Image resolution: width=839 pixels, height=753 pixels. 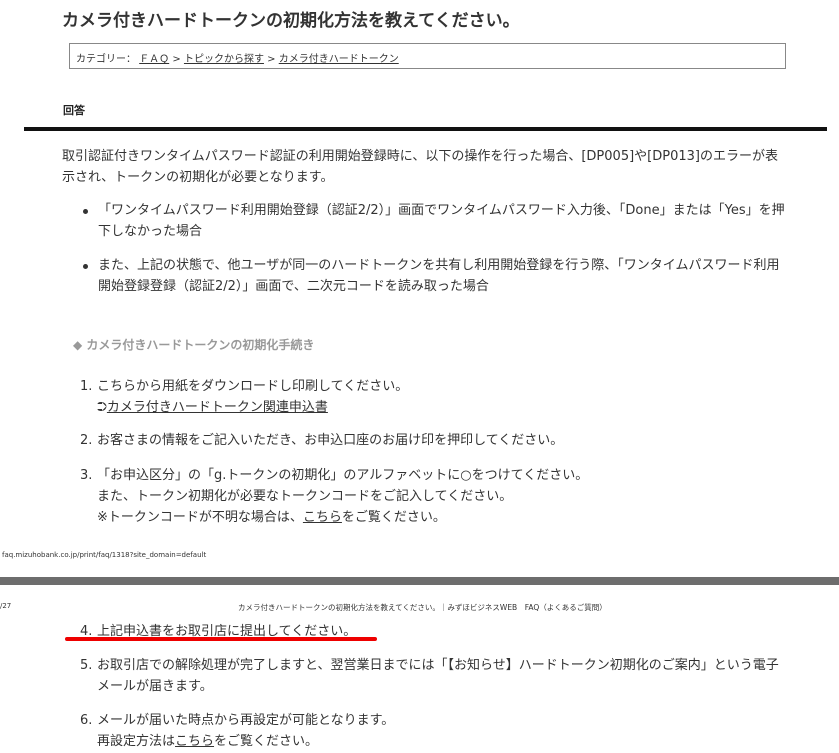 What do you see at coordinates (246, 720) in the screenshot?
I see `step-text: メールが届いた時点から再設定が可能となります。` at bounding box center [246, 720].